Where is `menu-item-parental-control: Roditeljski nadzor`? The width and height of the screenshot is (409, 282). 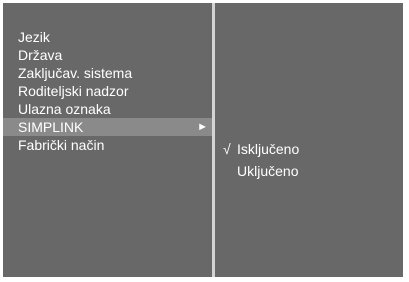 menu-item-parental-control: Roditeljski nadzor is located at coordinates (107, 91).